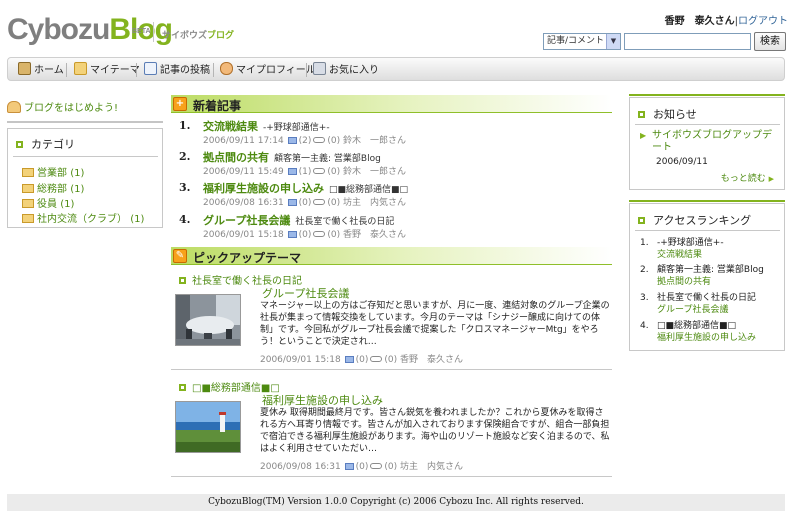 This screenshot has width=800, height=525. What do you see at coordinates (322, 400) in the screenshot?
I see `pickup-entry-title: 福利厚生施設の申し込み` at bounding box center [322, 400].